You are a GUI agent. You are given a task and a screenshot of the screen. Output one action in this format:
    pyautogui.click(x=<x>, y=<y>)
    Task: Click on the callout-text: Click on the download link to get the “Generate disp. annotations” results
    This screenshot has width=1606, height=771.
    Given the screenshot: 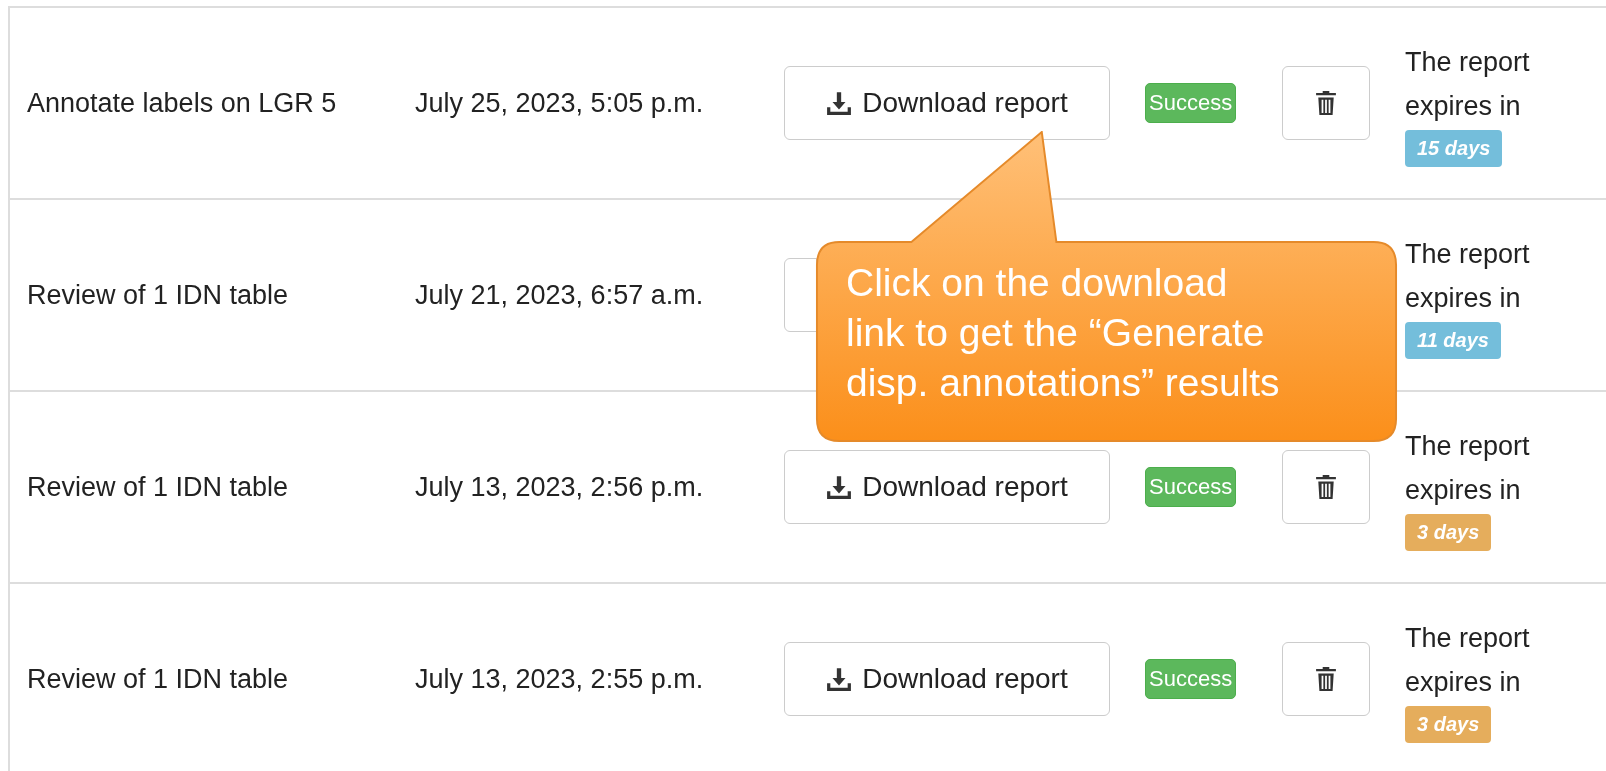 What is the action you would take?
    pyautogui.click(x=1063, y=333)
    